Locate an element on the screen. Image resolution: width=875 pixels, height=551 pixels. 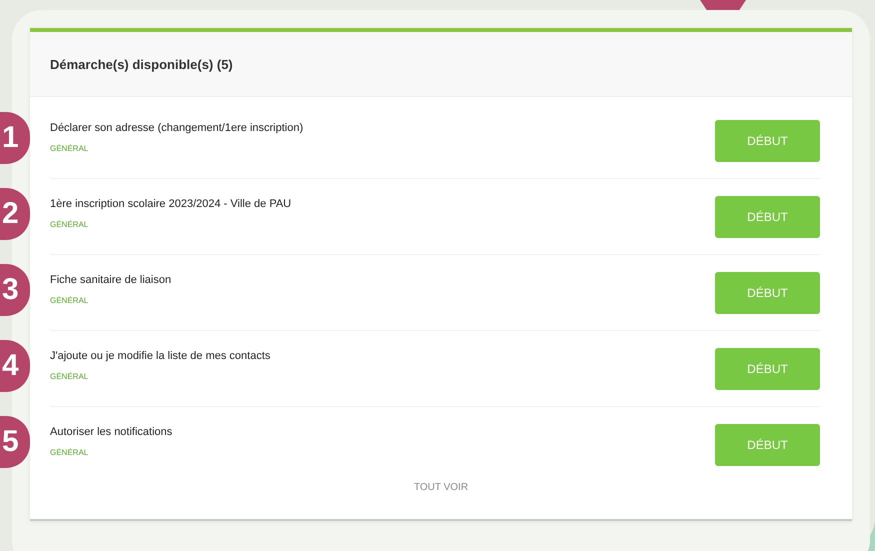
see-all-link: TOUT VOIR is located at coordinates (441, 487).